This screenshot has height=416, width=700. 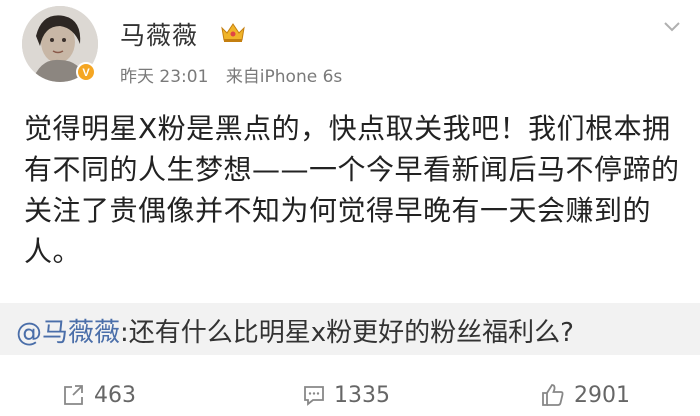 I want to click on svg-text: V, so click(x=86, y=73).